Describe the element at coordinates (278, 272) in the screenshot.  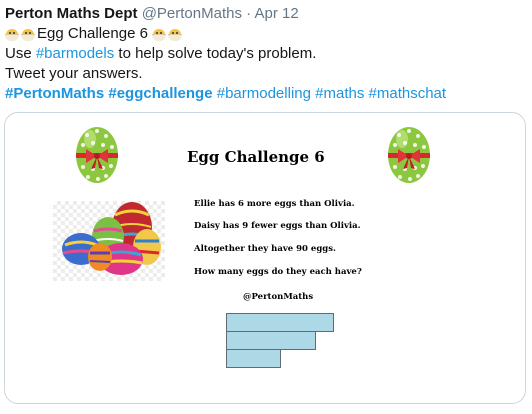
I see `question-line-4: How many eggs do they each have?` at that location.